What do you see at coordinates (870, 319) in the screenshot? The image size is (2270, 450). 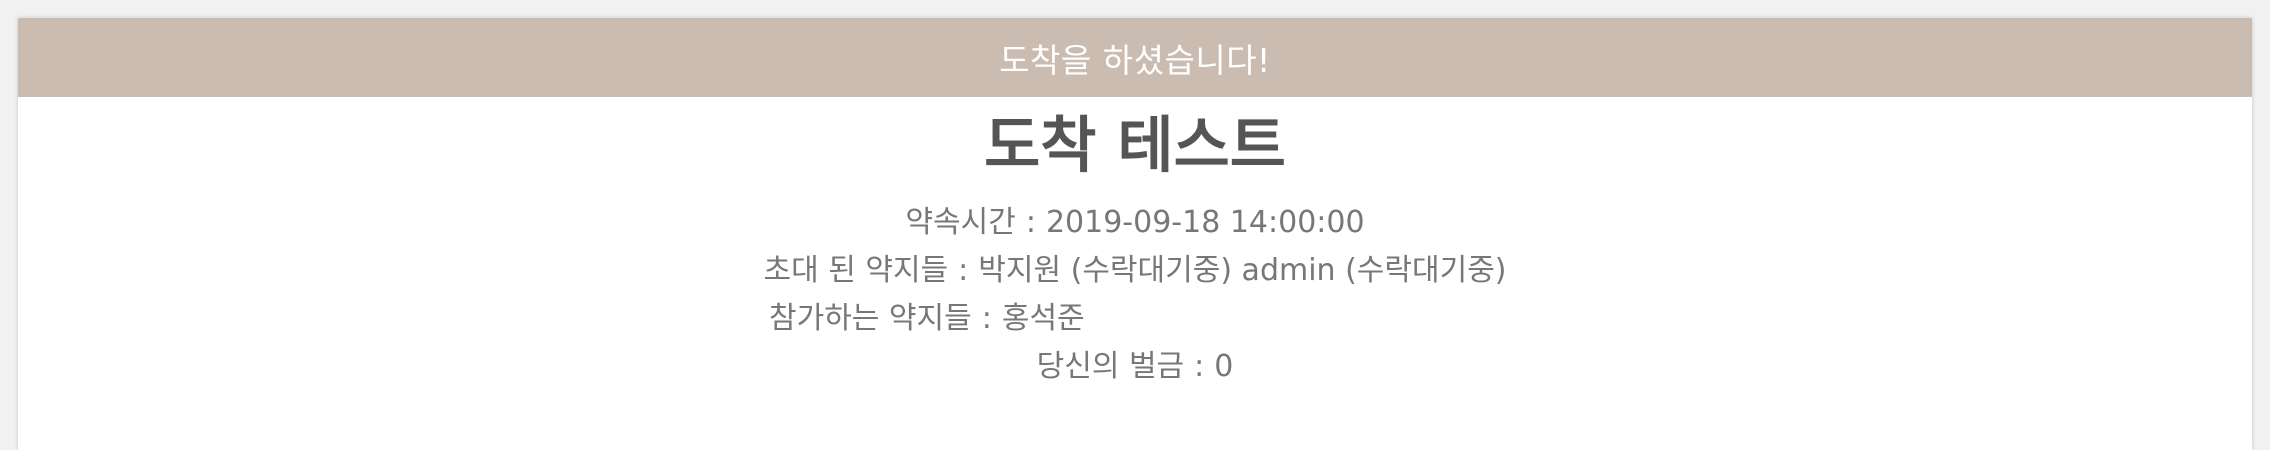 I see `participating-label: 참가하는 약지들` at bounding box center [870, 319].